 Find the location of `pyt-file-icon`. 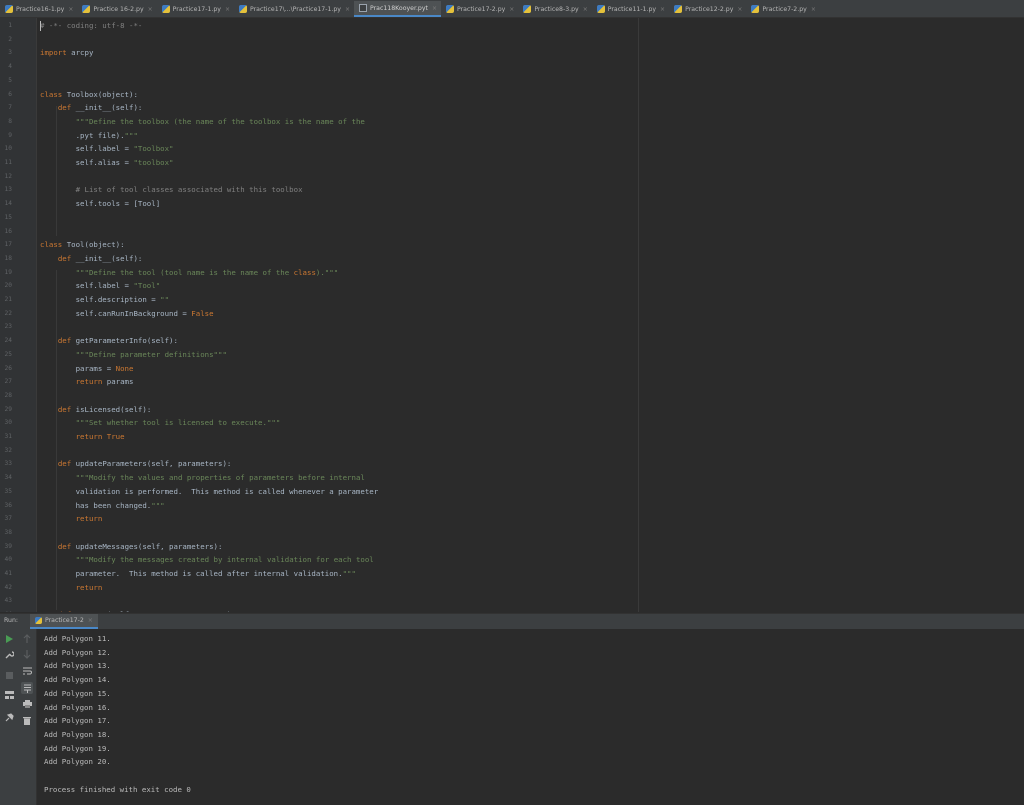

pyt-file-icon is located at coordinates (363, 8).